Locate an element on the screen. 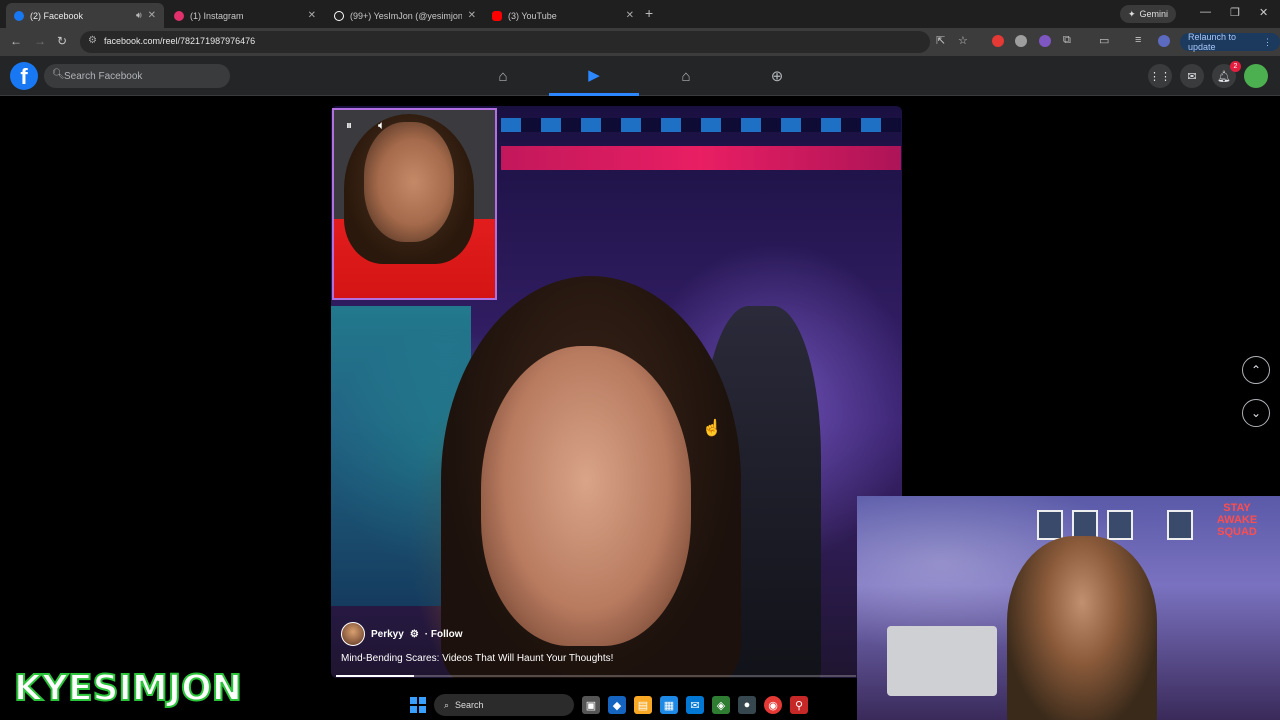 This screenshot has width=1280, height=720. tab-tiktok: (99+) YesImJon (@yesimjon) | Ti ✕ is located at coordinates (405, 15).